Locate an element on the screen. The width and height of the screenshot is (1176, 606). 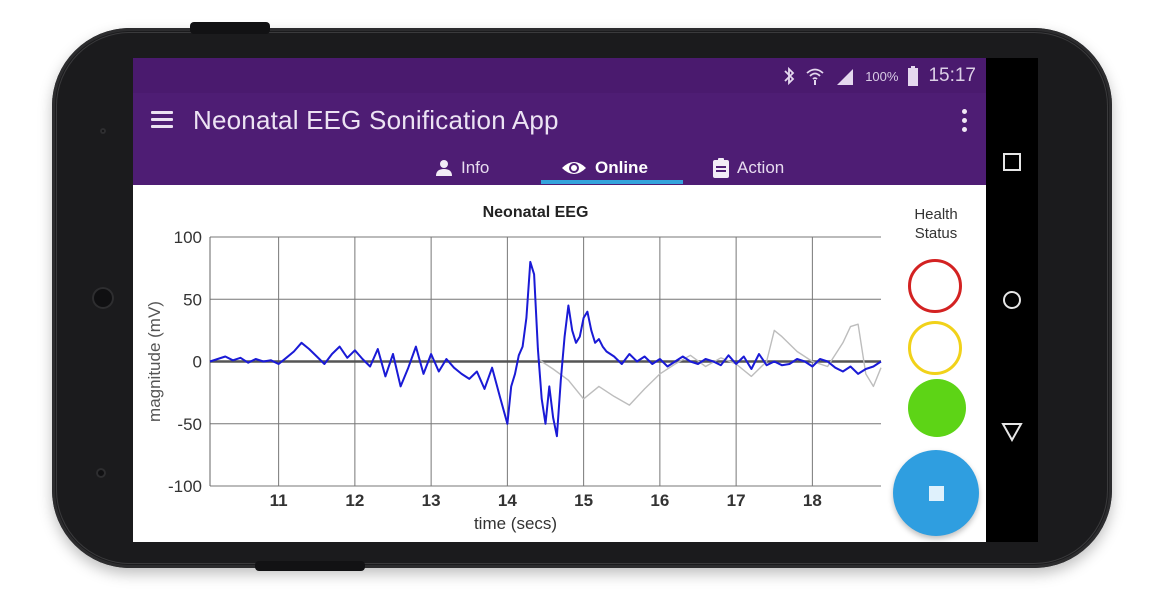
health-indicator-red is located at coordinates (935, 286).